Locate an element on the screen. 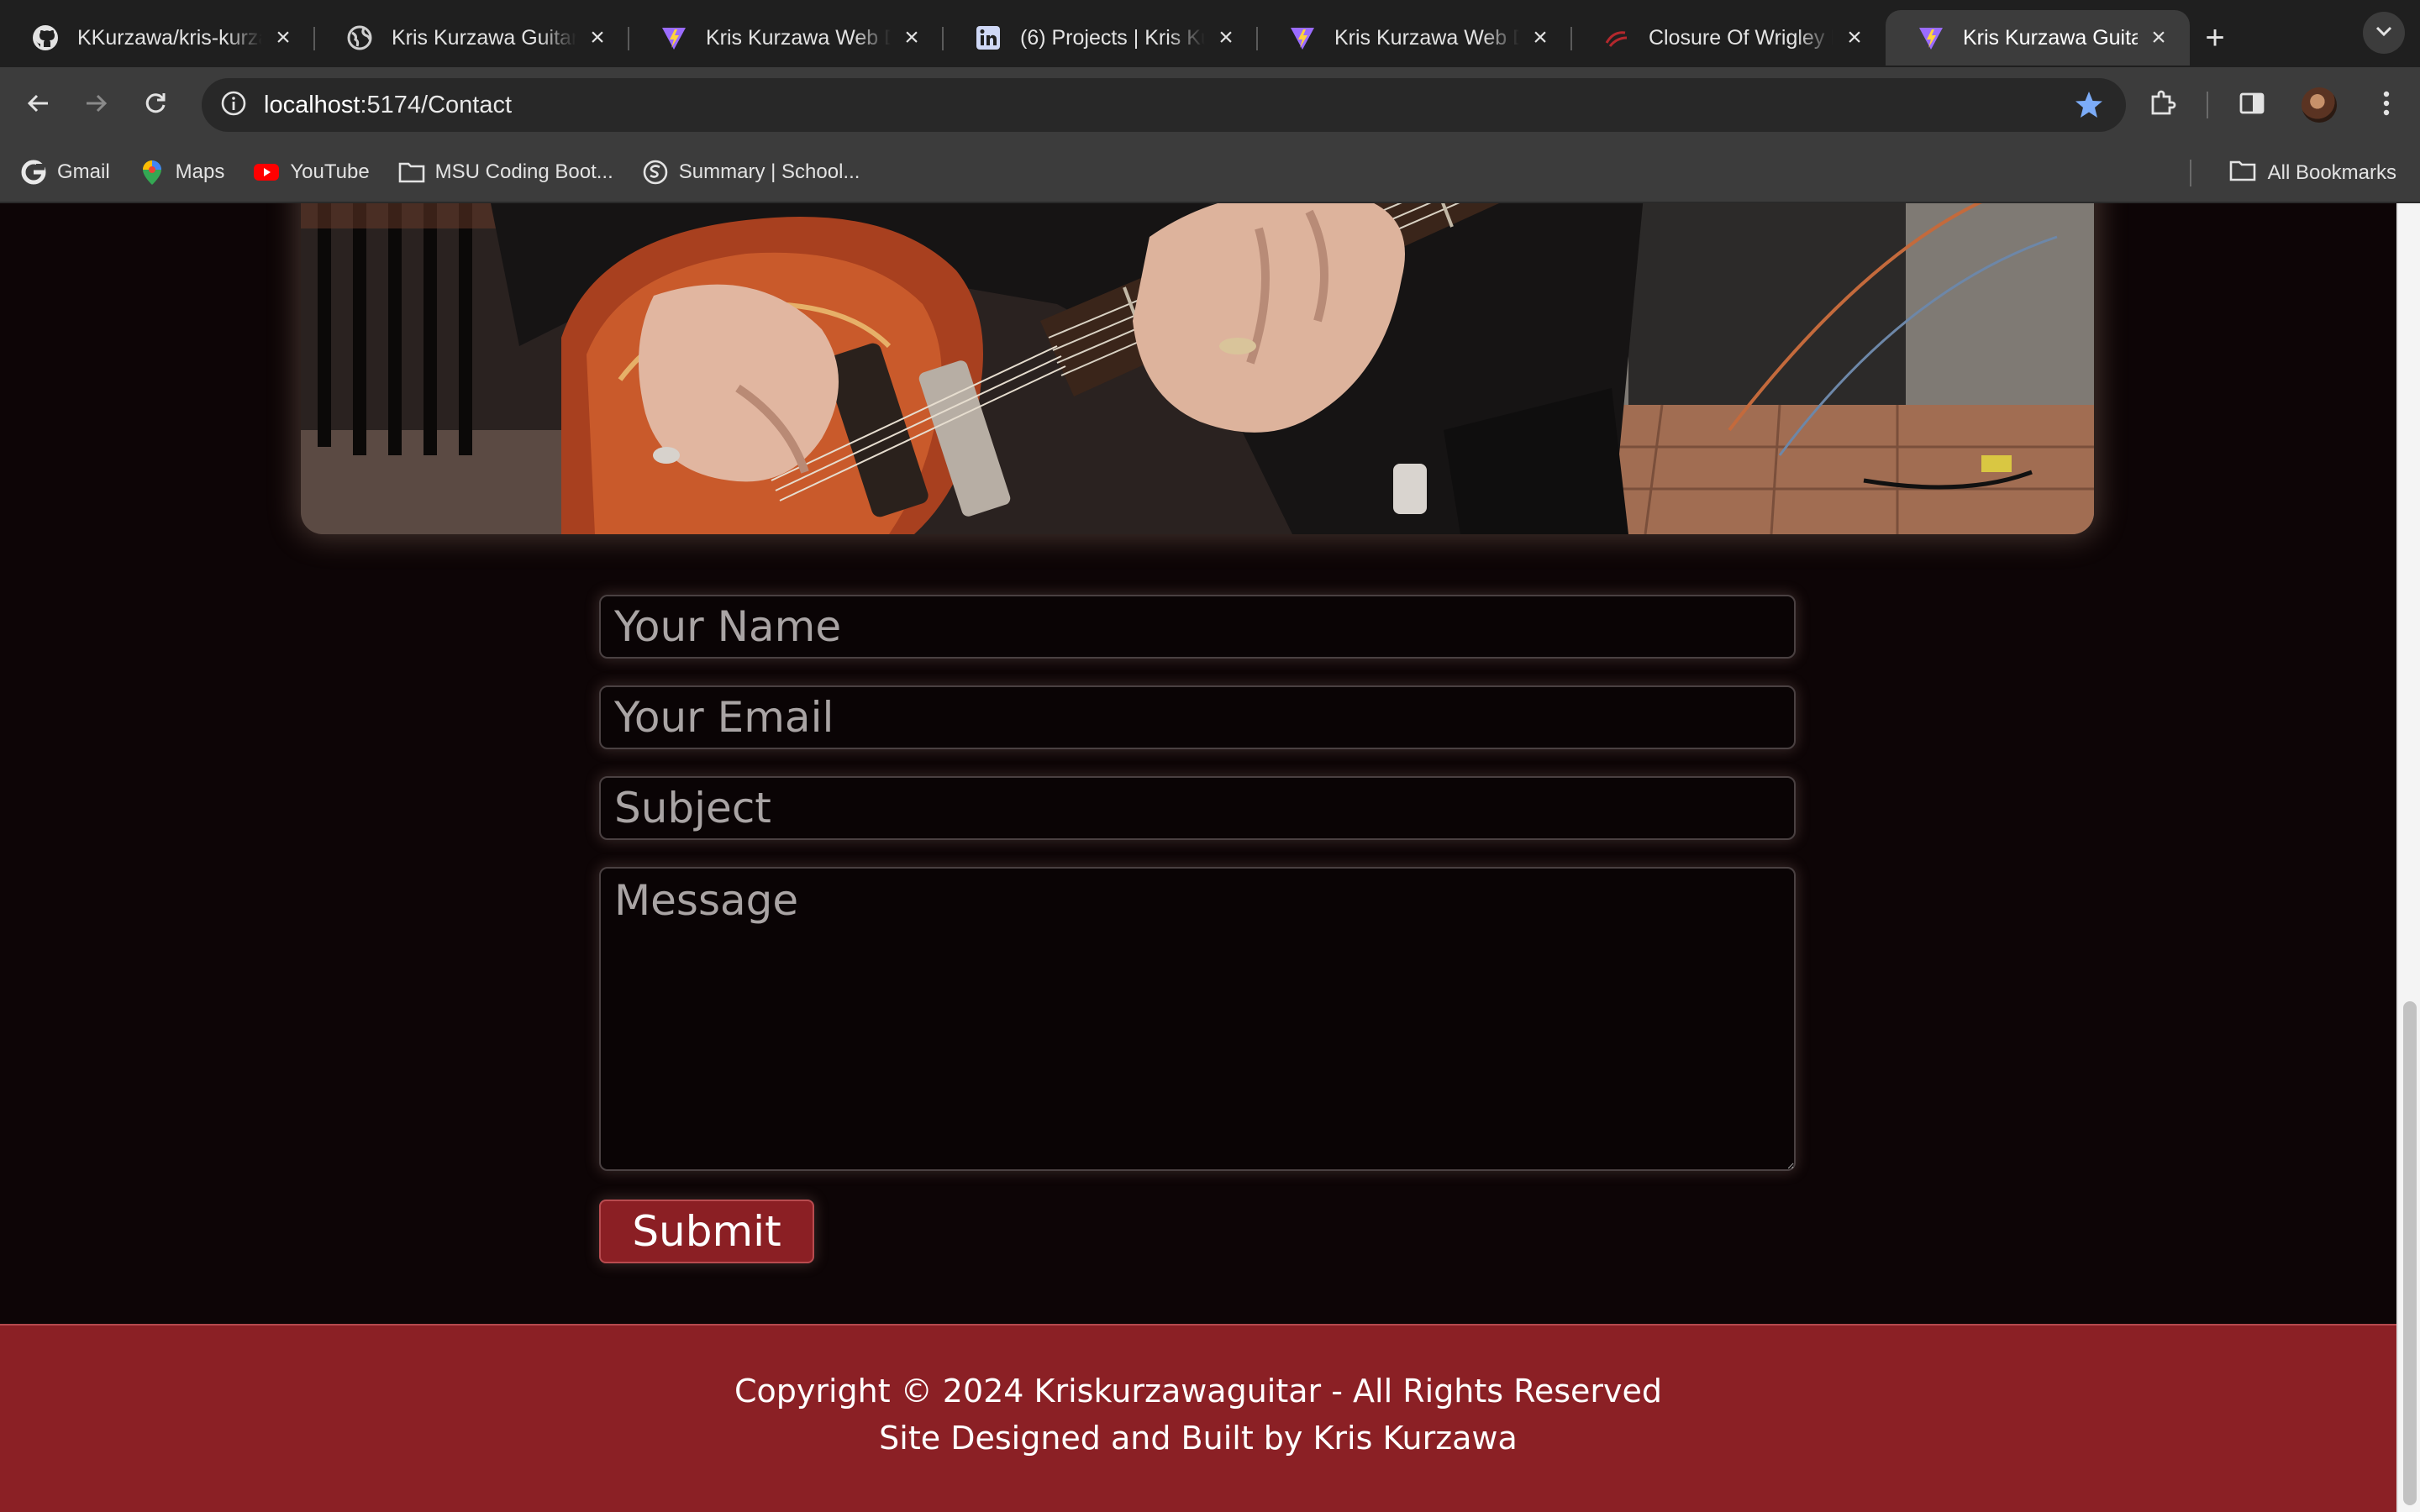  tab-kris-kurzawa-guitar: Kris Kurzawa Guitar × is located at coordinates (471, 38).